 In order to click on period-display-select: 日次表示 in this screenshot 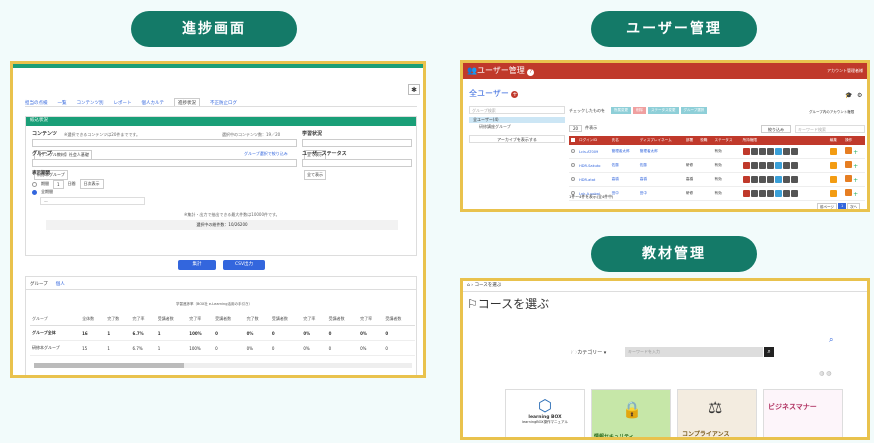, I will do `click(91, 184)`.